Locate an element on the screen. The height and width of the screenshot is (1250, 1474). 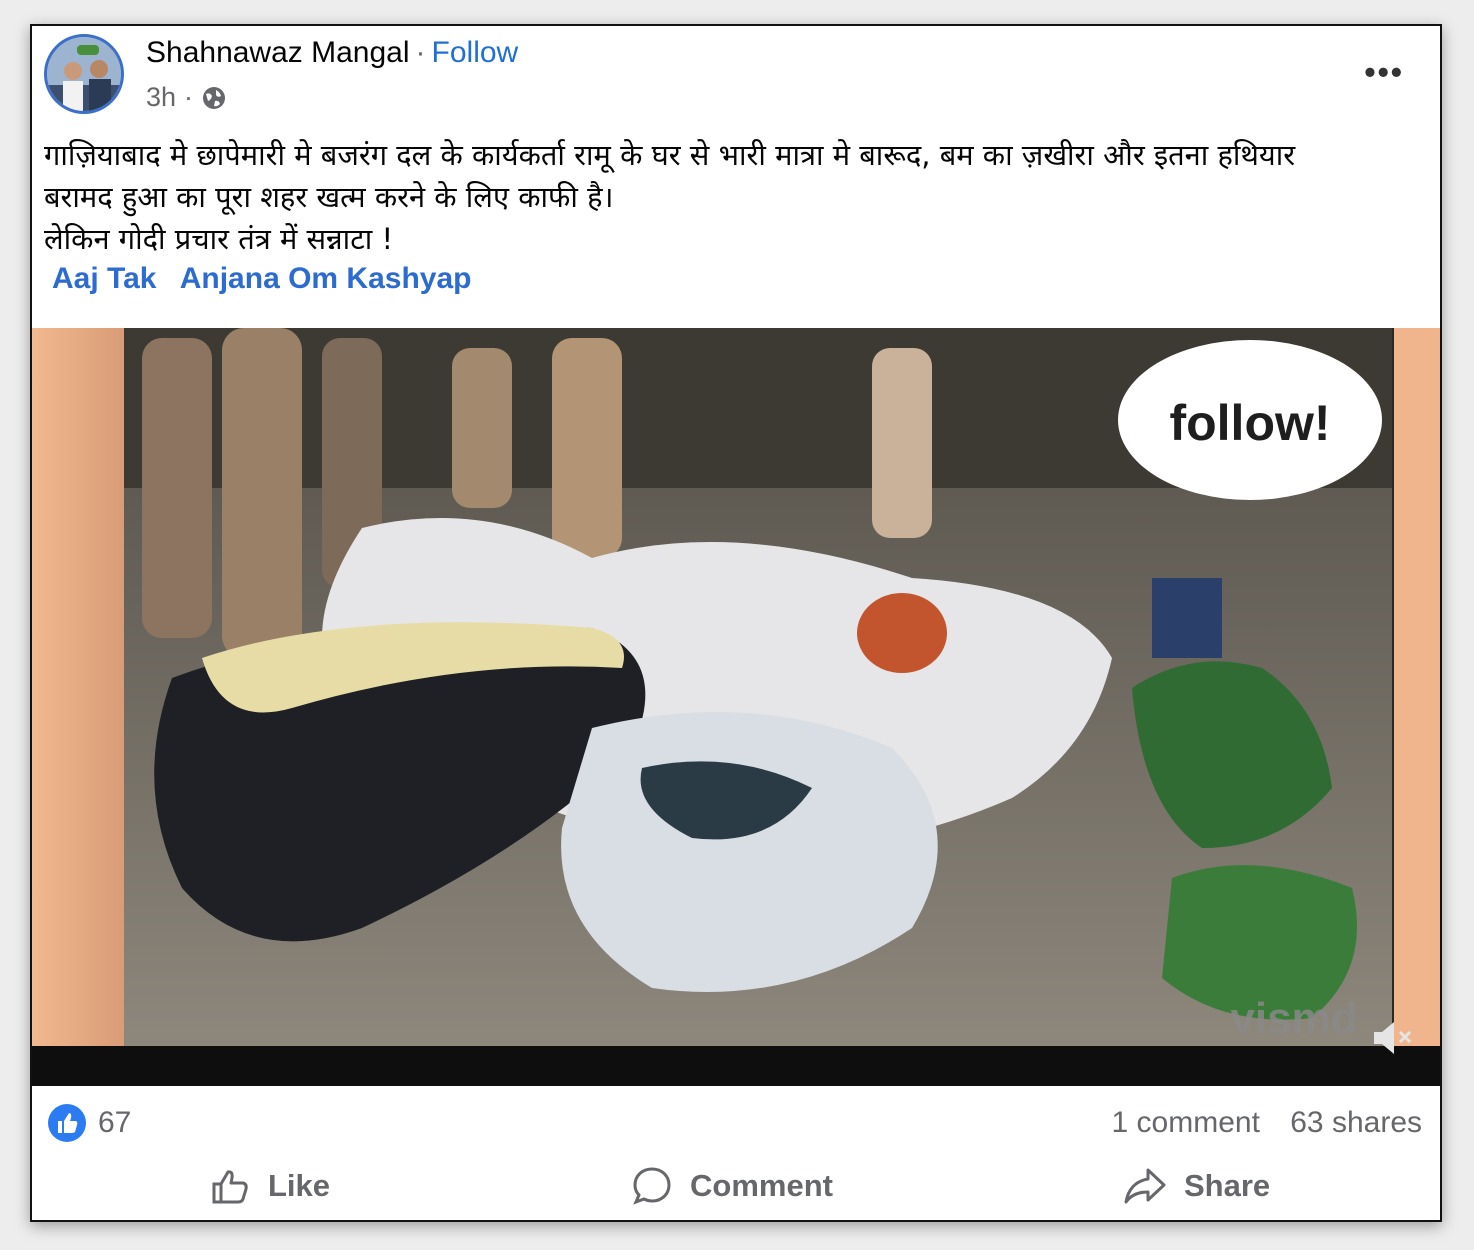
author-name: Shahnawaz Mangal is located at coordinates (278, 52).